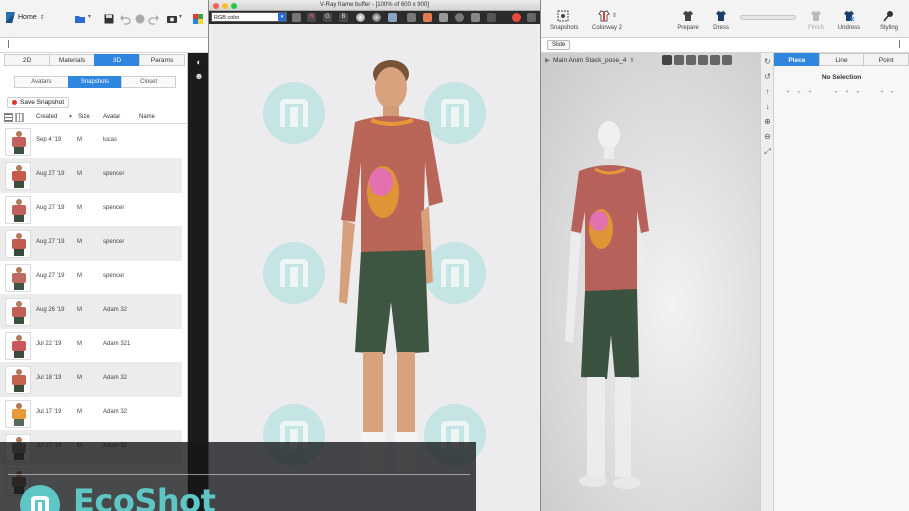 The height and width of the screenshot is (511, 909). Describe the element at coordinates (811, 92) in the screenshot. I see `align-right-icon: ⫞` at that location.